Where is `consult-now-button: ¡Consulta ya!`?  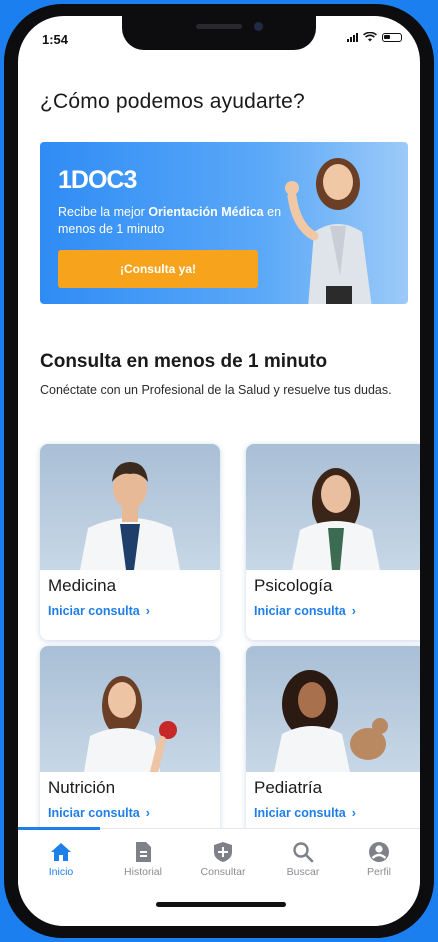
consult-now-button: ¡Consulta ya! is located at coordinates (158, 269).